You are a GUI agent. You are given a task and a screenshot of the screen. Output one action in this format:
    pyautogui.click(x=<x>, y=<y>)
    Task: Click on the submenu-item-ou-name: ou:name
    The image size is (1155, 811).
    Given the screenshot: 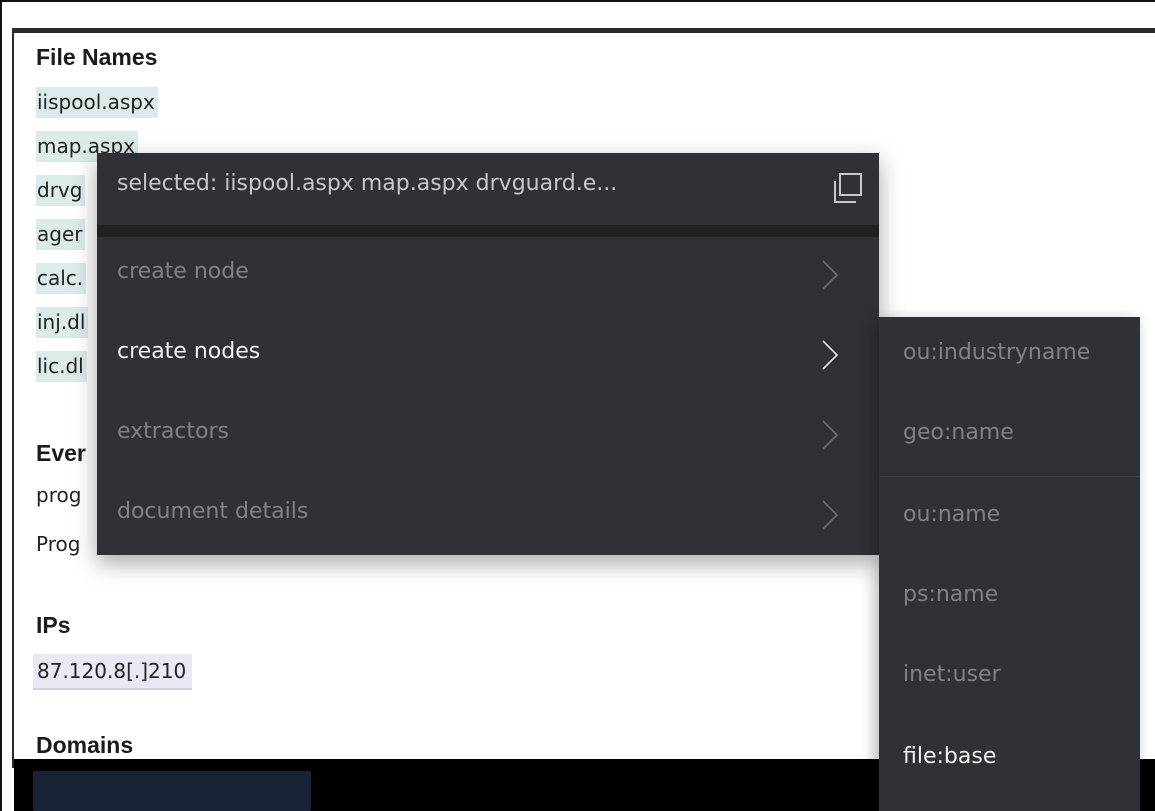 What is the action you would take?
    pyautogui.click(x=1009, y=519)
    